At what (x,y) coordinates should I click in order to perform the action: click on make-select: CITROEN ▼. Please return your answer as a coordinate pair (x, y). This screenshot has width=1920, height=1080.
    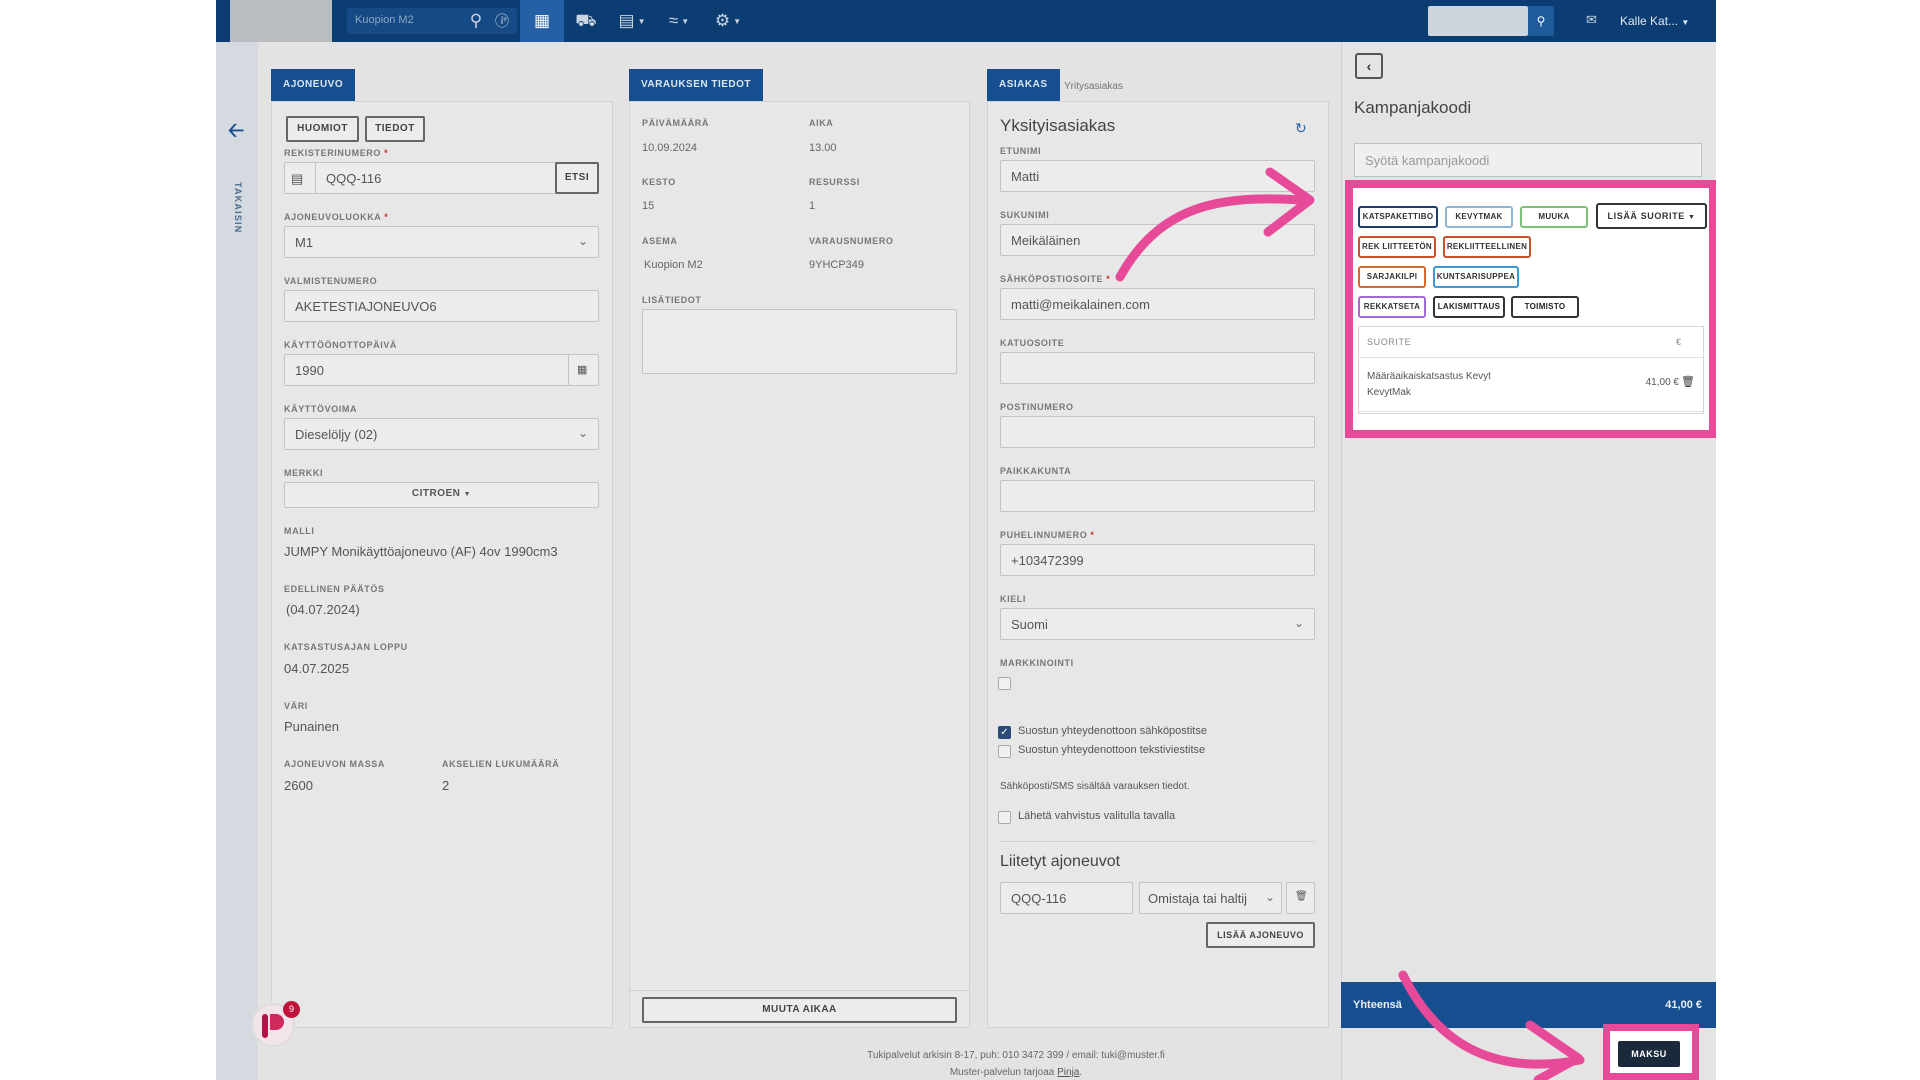
    Looking at the image, I should click on (441, 495).